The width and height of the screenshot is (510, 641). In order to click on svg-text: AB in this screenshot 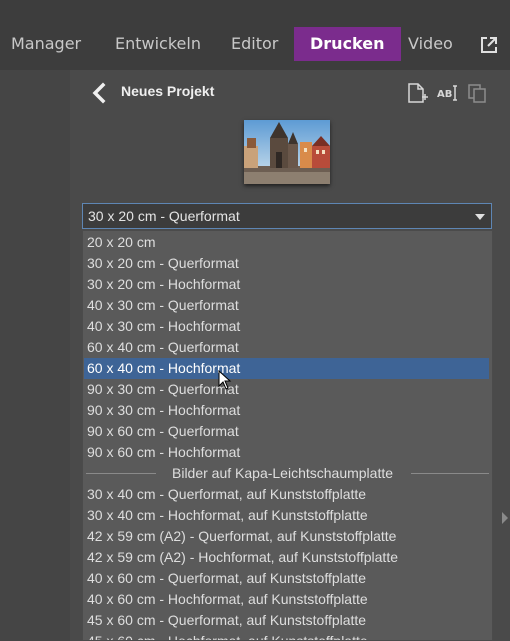, I will do `click(444, 94)`.